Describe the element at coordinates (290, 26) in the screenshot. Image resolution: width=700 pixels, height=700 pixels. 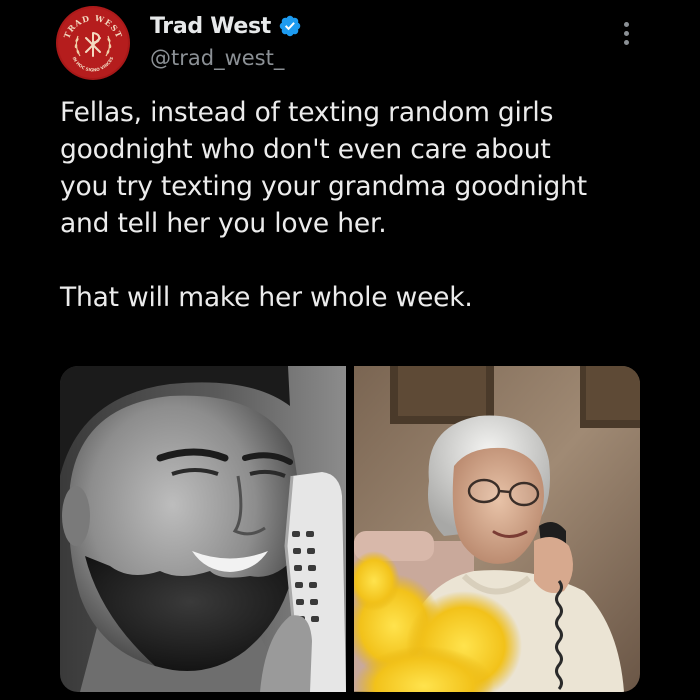
I see `verified-badge-icon` at that location.